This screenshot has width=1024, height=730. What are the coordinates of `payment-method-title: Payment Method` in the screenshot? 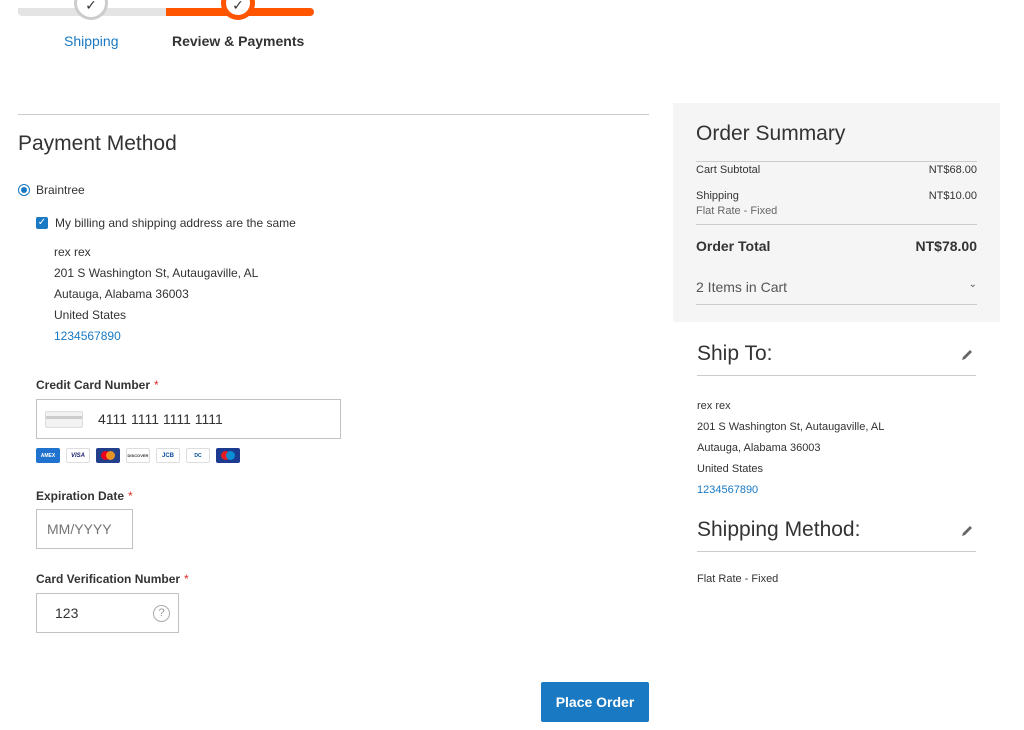 It's located at (97, 143).